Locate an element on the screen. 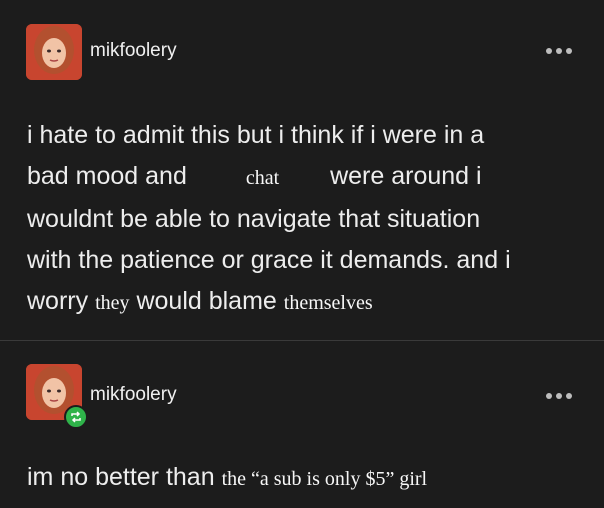 The image size is (604, 508). avatar-portrait-icon is located at coordinates (54, 52).